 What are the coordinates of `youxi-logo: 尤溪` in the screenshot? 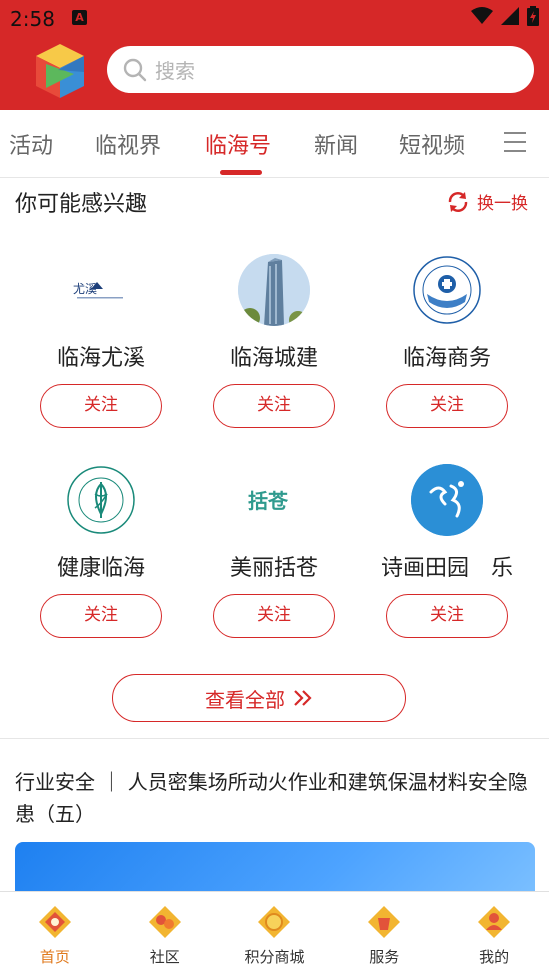 It's located at (98, 290).